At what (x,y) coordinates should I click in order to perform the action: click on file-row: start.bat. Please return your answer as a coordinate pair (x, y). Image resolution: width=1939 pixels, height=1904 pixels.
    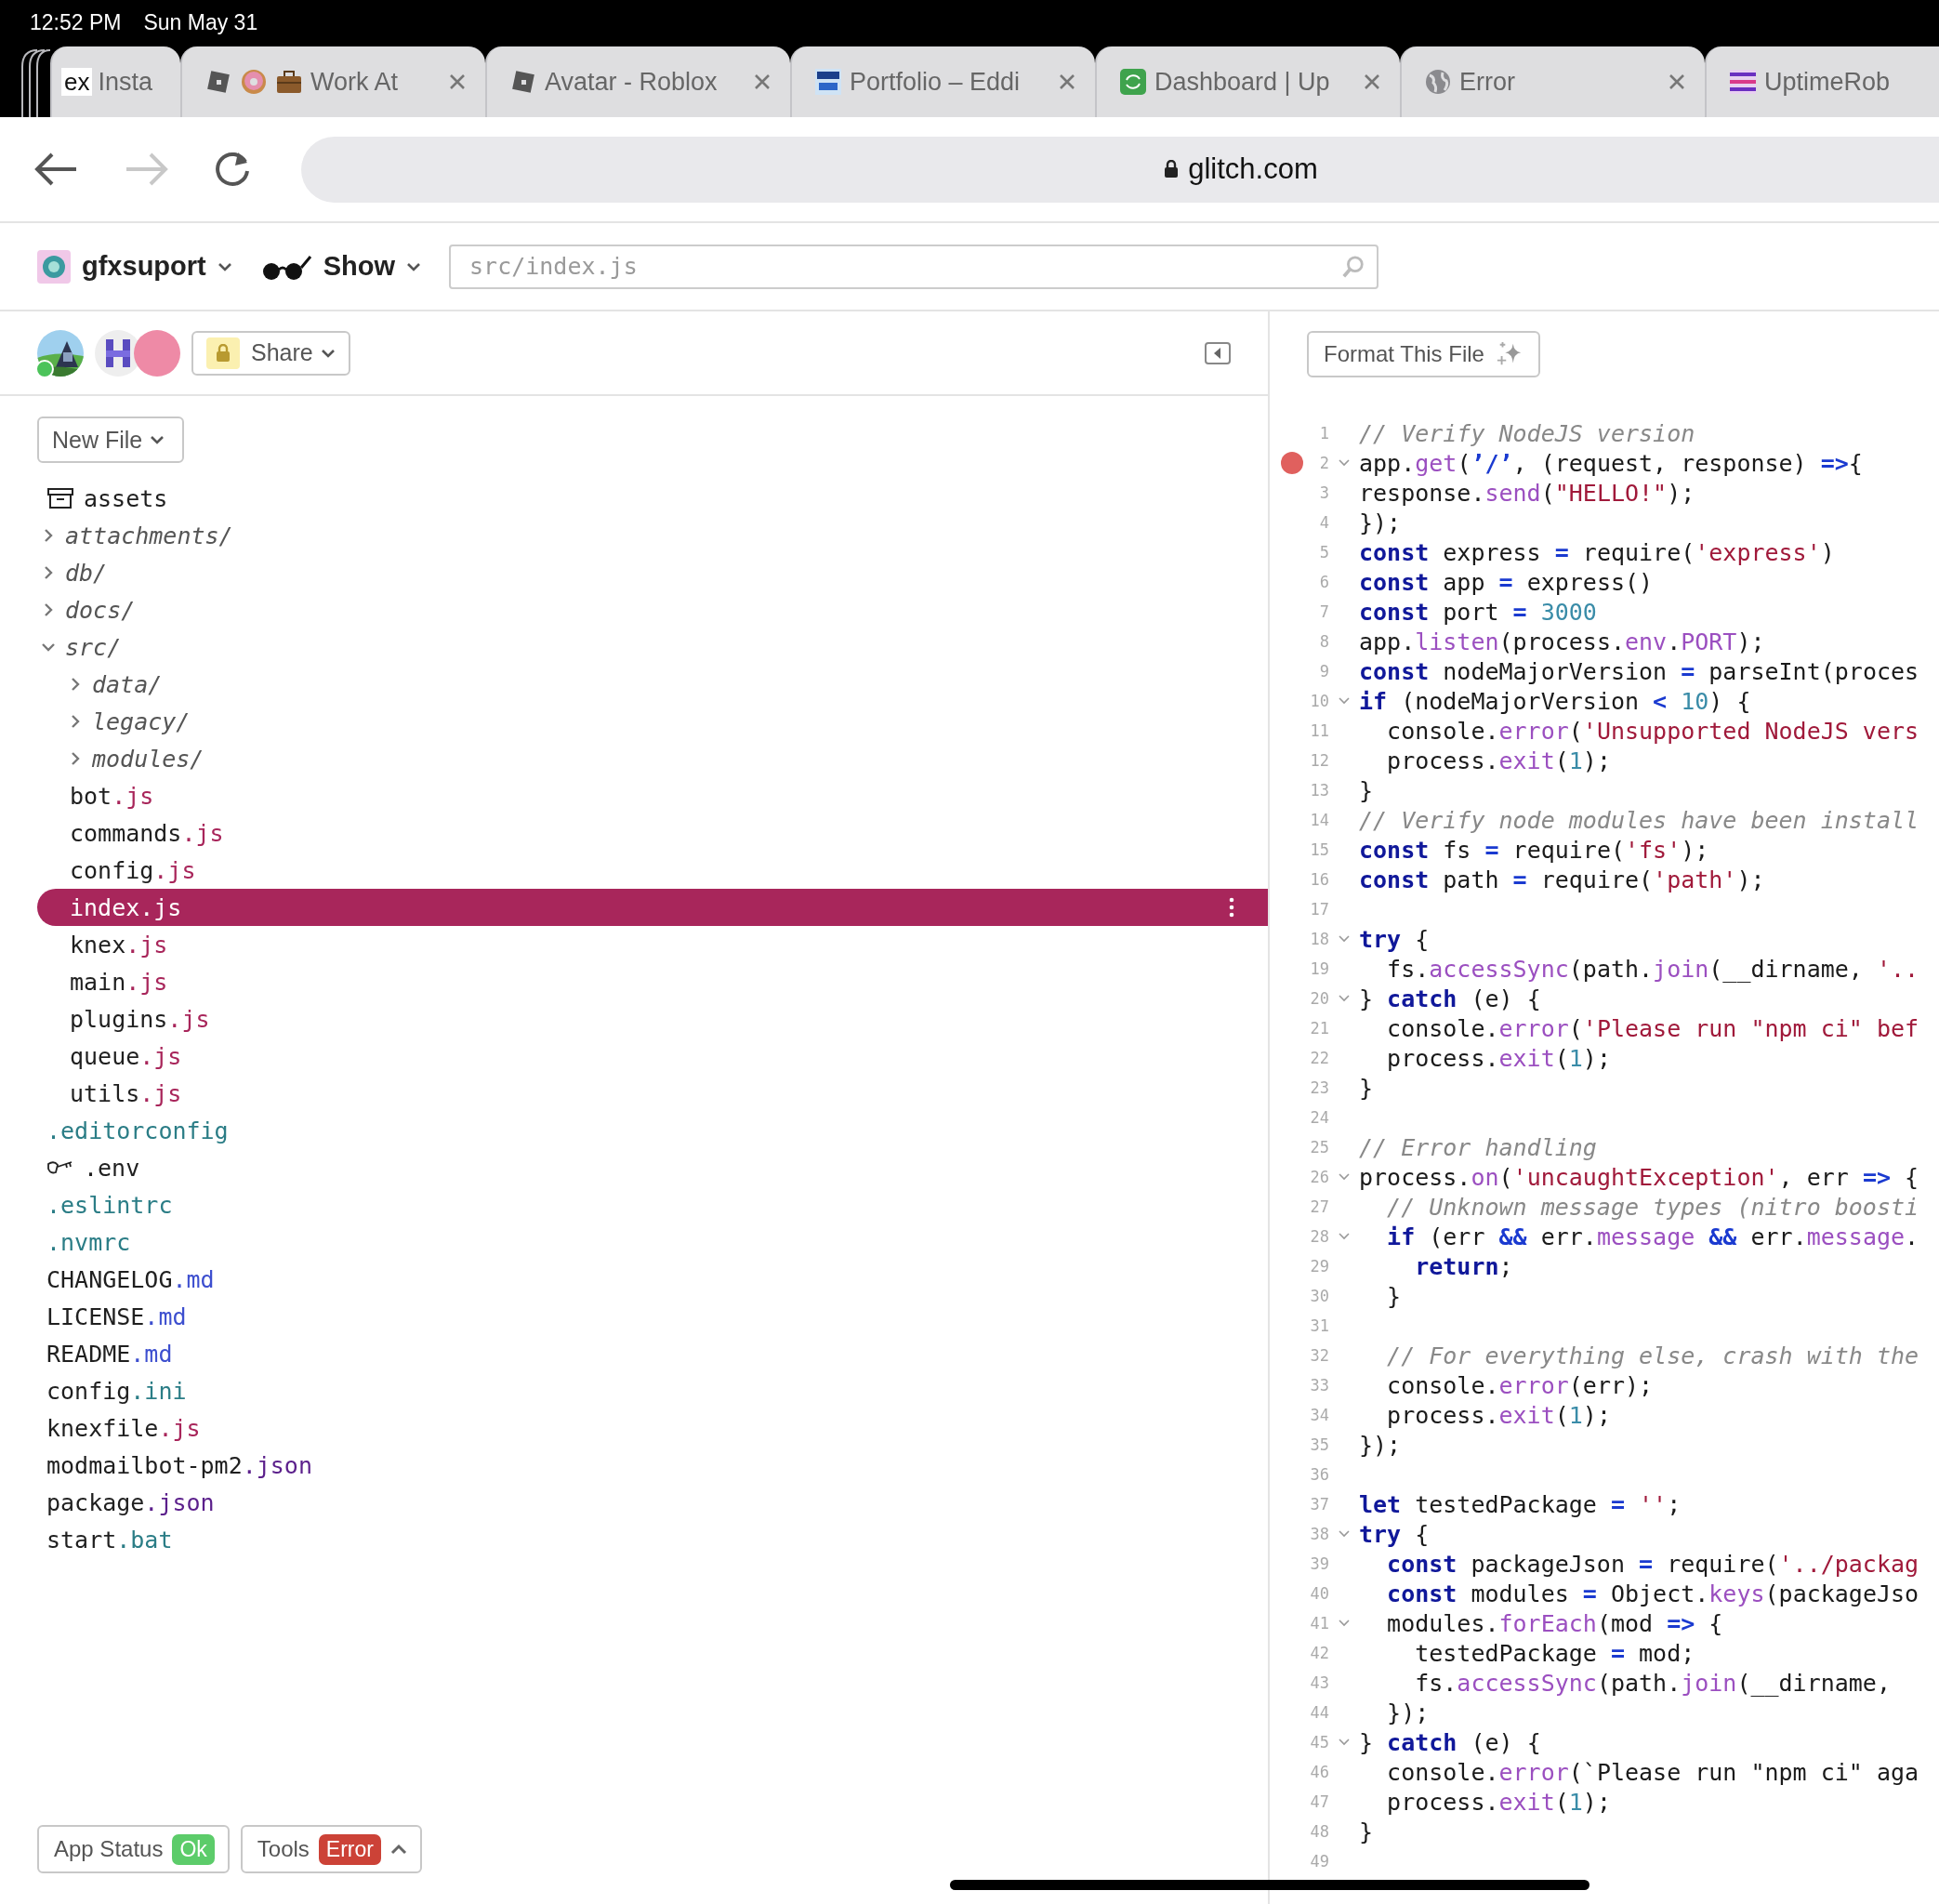
    Looking at the image, I should click on (652, 1539).